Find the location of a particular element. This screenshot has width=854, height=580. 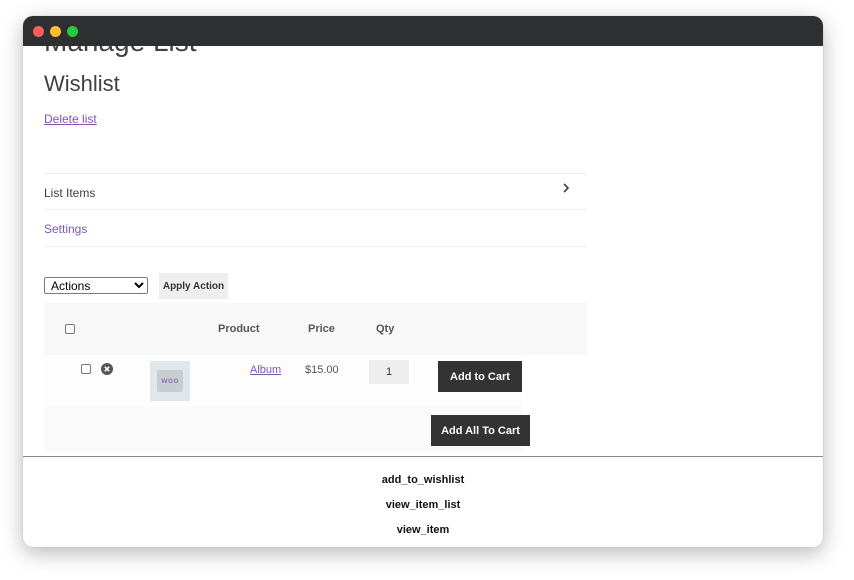

event-item: add_to_wishlist is located at coordinates (423, 480).